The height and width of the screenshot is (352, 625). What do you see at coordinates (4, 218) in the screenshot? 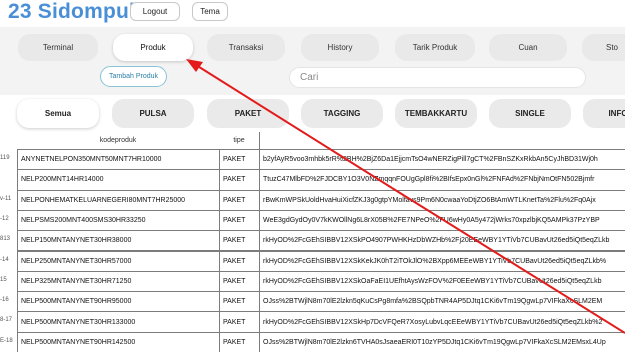
I see `row-index-label: -12` at bounding box center [4, 218].